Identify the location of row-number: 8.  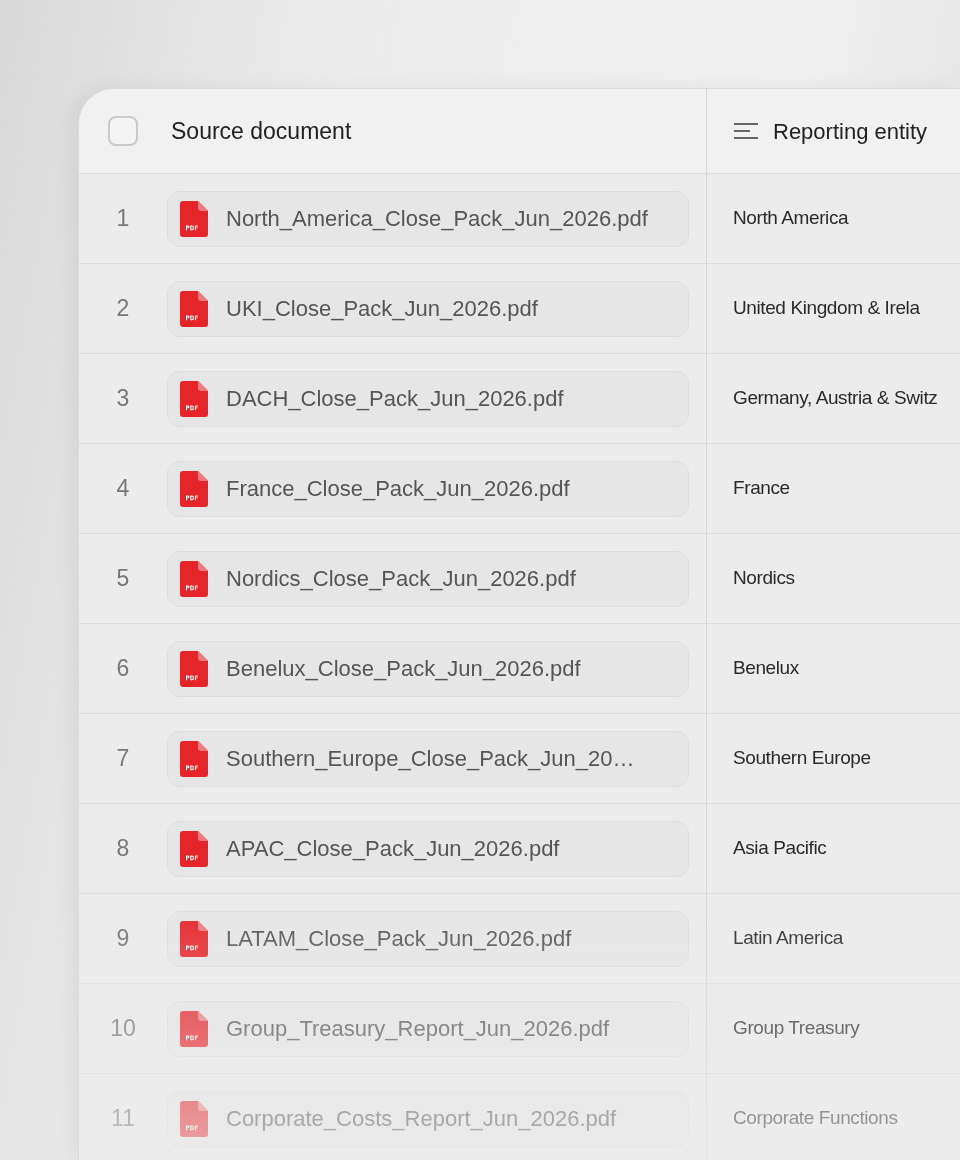
(123, 849).